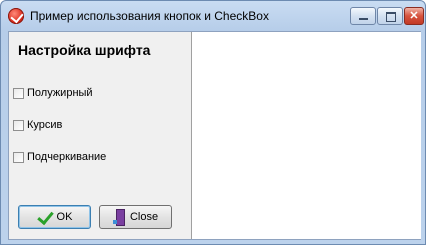 The height and width of the screenshot is (245, 426). Describe the element at coordinates (64, 217) in the screenshot. I see `ok-label: OK` at that location.